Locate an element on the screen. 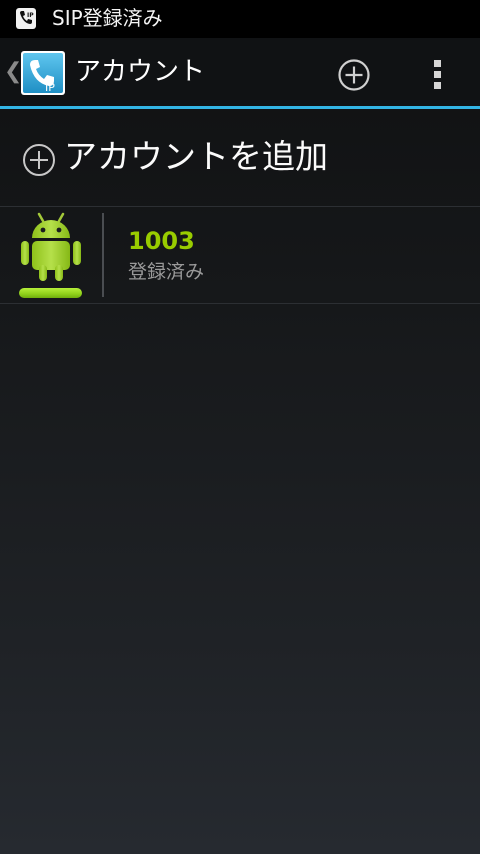  page-title: アカウント is located at coordinates (140, 72).